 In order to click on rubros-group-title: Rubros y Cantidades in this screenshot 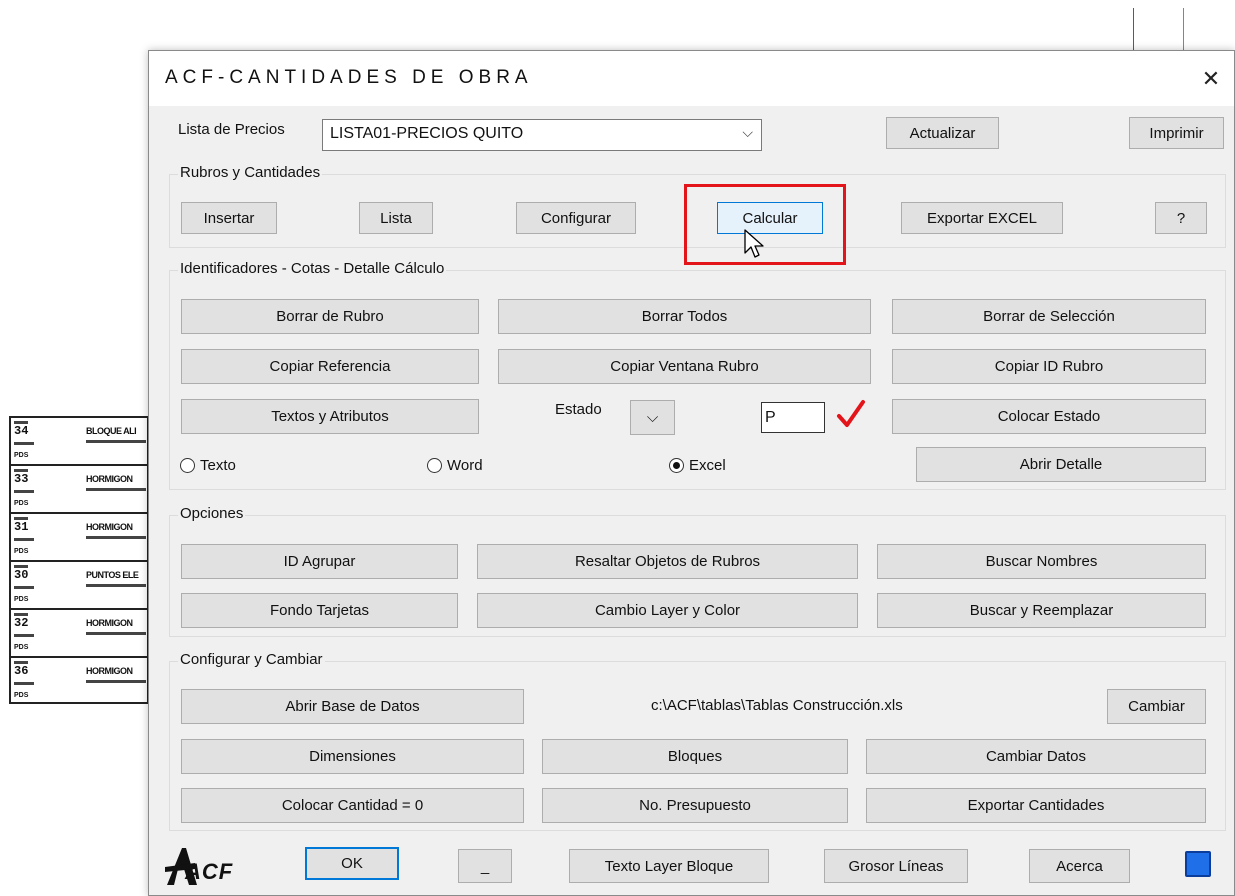, I will do `click(250, 172)`.